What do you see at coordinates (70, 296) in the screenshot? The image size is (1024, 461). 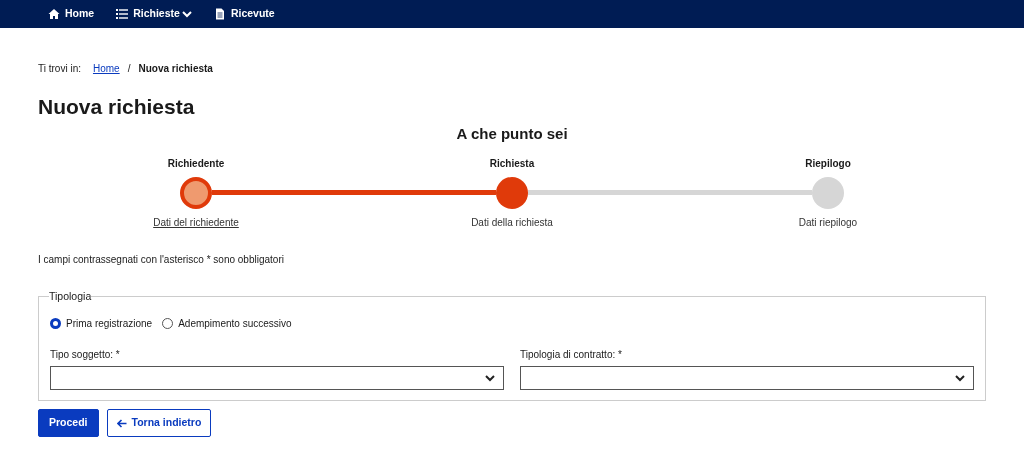 I see `fieldset-legend: Tipologia` at bounding box center [70, 296].